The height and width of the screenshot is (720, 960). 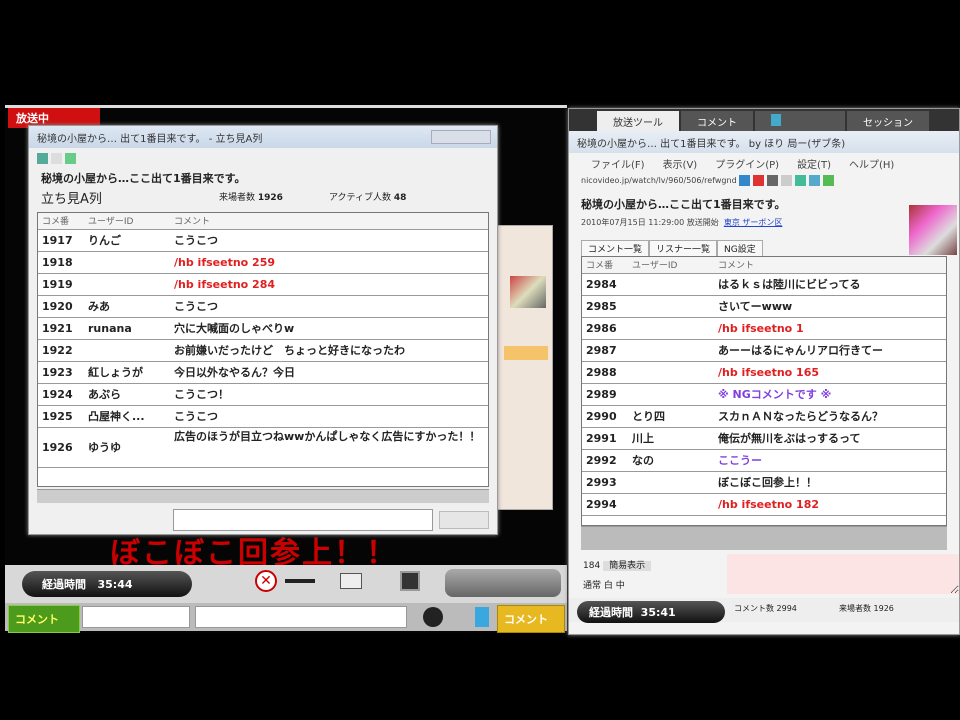 I want to click on cell-text: /hb ifseetno 182, so click(x=830, y=504).